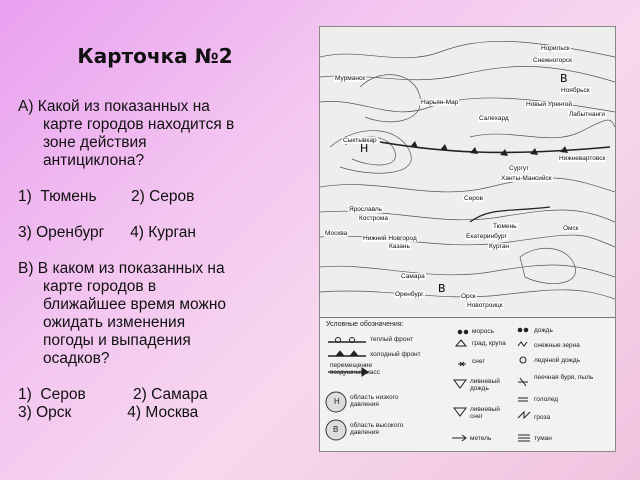  What do you see at coordinates (499, 246) in the screenshot?
I see `city-label: Курган` at bounding box center [499, 246].